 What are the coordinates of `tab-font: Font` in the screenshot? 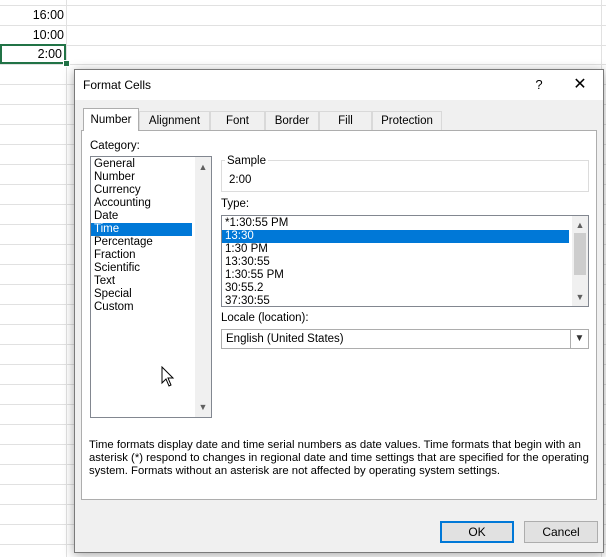 It's located at (237, 120).